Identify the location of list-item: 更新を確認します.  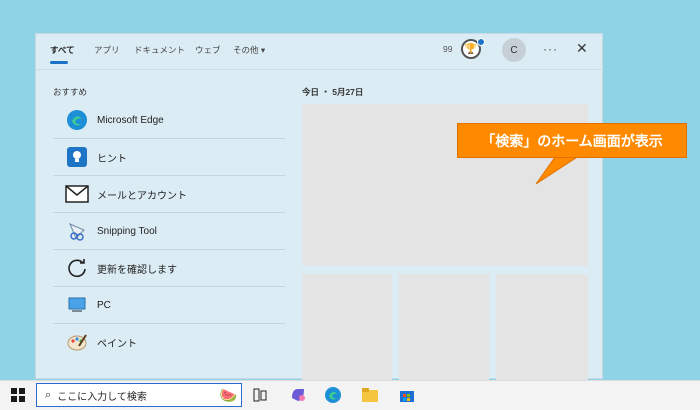
(169, 268).